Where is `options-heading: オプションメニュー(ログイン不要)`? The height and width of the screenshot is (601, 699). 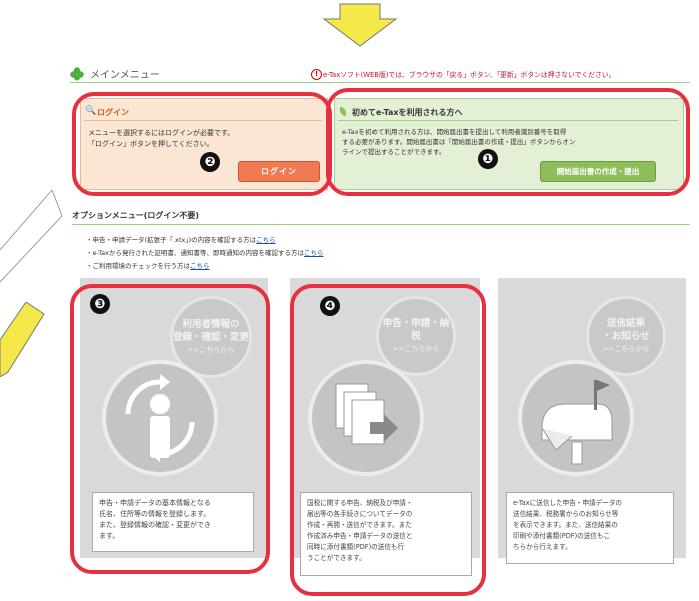 options-heading: オプションメニュー(ログイン不要) is located at coordinates (136, 215).